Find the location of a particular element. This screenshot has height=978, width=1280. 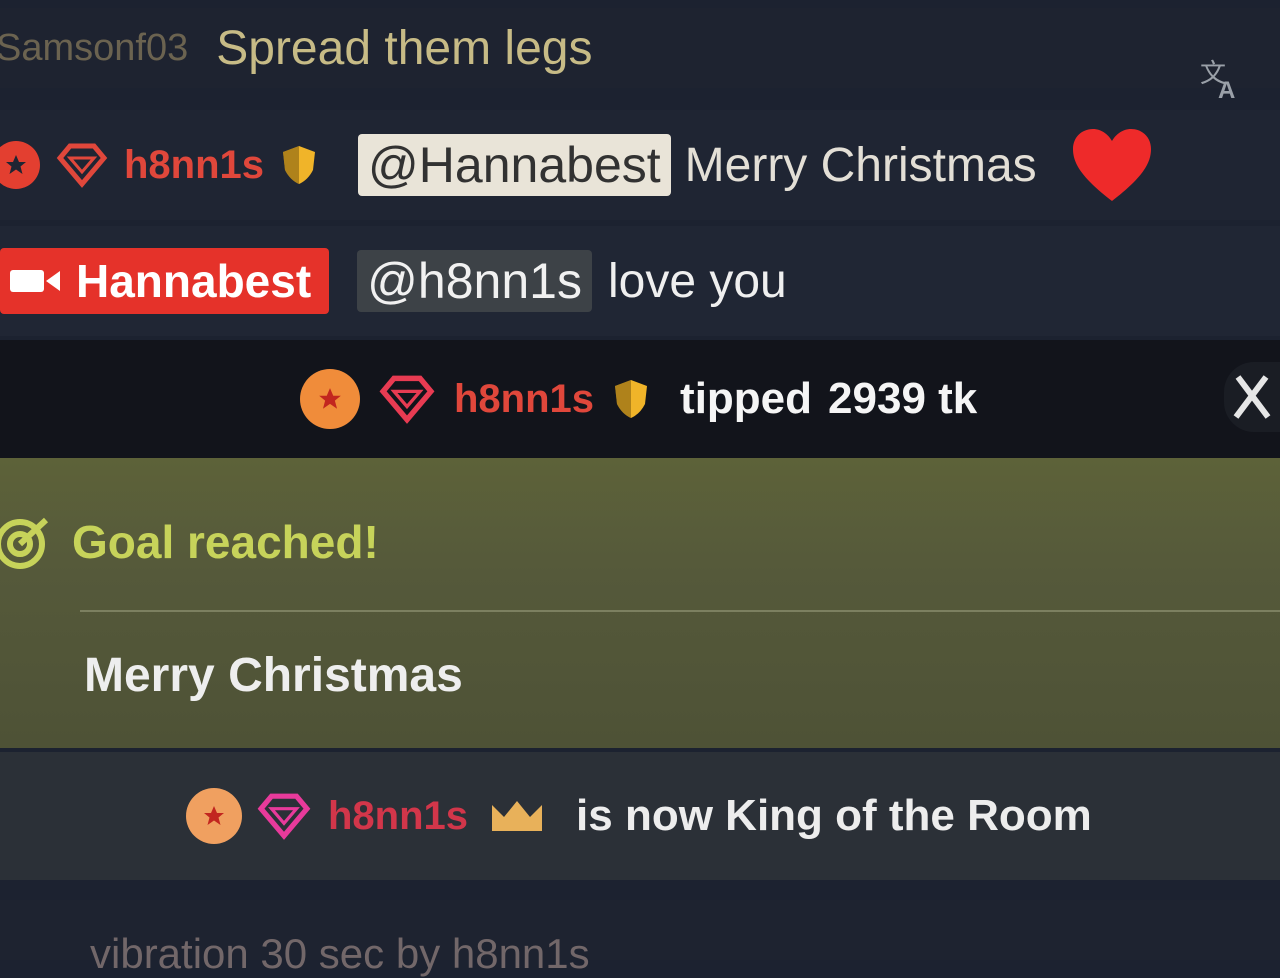

chat-message: h8nn1s @Hannabest Merry Christmas is located at coordinates (640, 165).